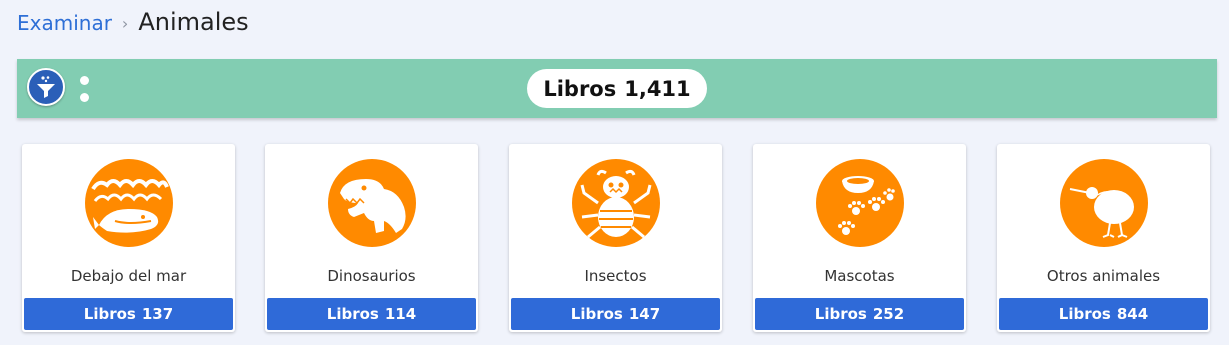  What do you see at coordinates (1104, 203) in the screenshot?
I see `kiwi-bird-icon` at bounding box center [1104, 203].